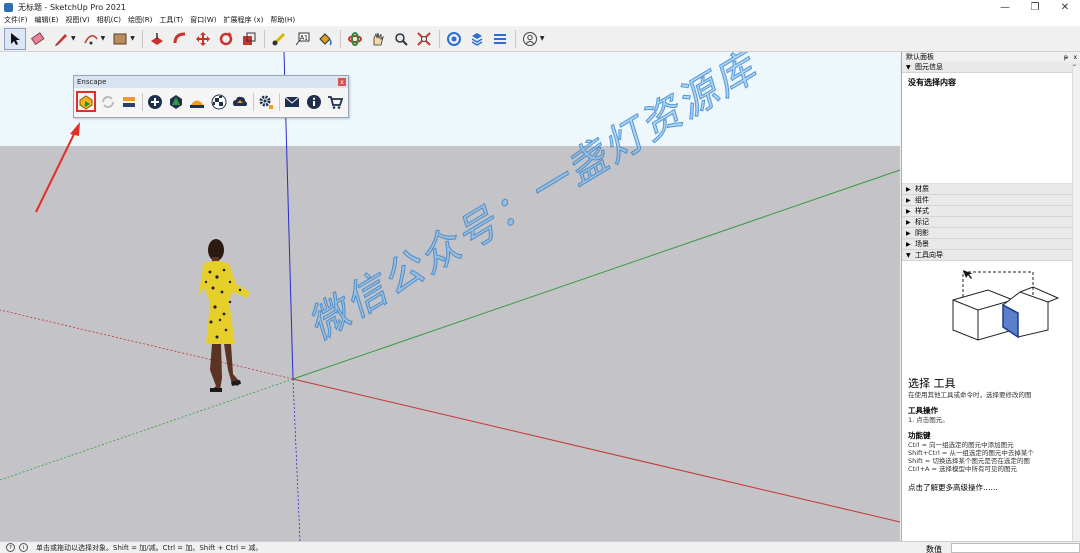 The image size is (1080, 553). What do you see at coordinates (226, 39) in the screenshot?
I see `rotate-icon` at bounding box center [226, 39].